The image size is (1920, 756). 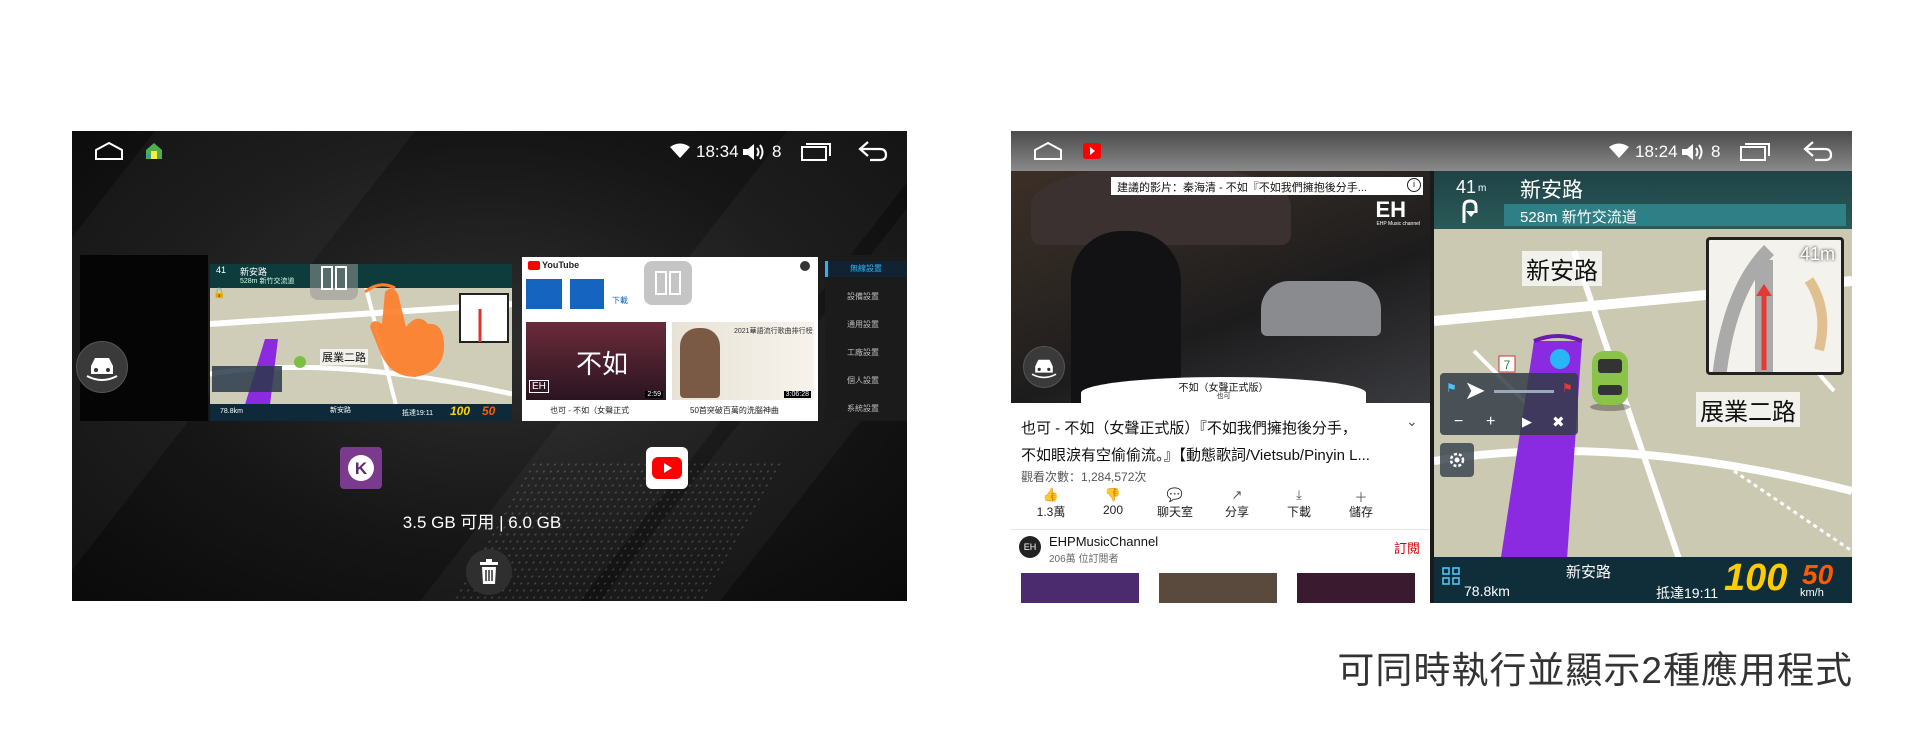 I want to click on thumbs-down-icon: 👎, so click(x=1113, y=494).